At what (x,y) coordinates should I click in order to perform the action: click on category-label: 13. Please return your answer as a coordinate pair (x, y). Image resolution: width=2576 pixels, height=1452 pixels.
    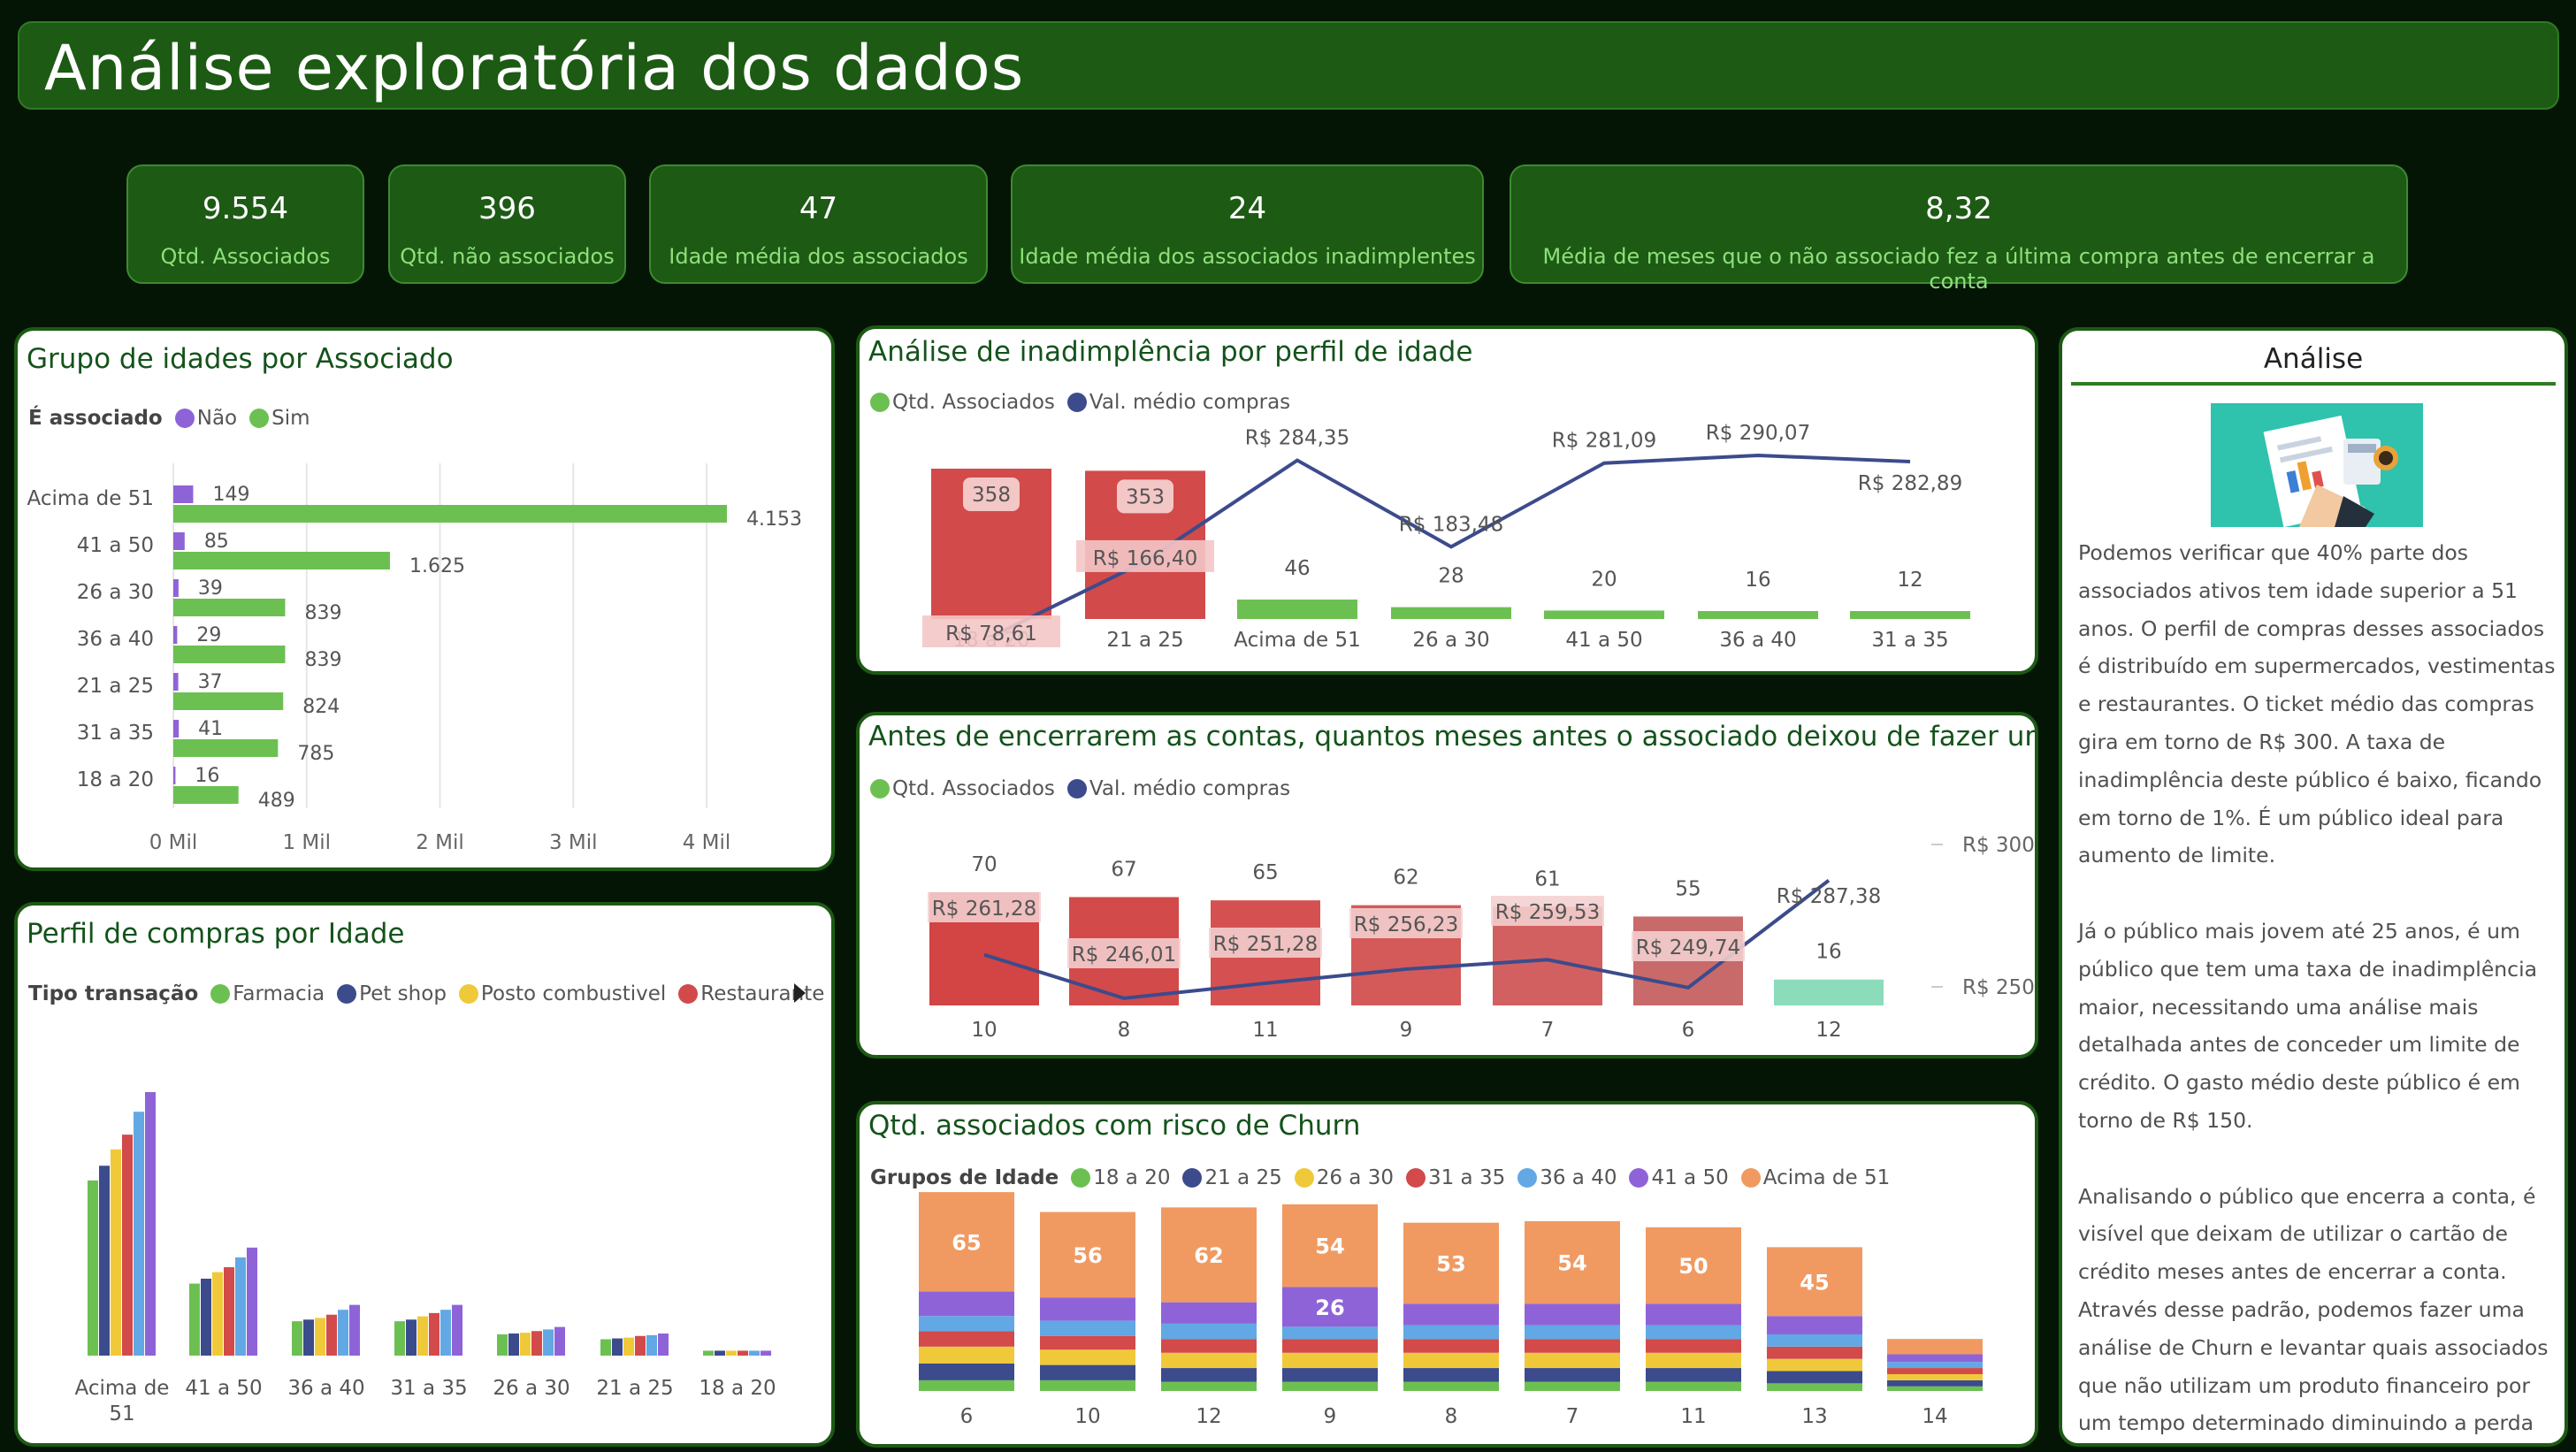
    Looking at the image, I should click on (1814, 1416).